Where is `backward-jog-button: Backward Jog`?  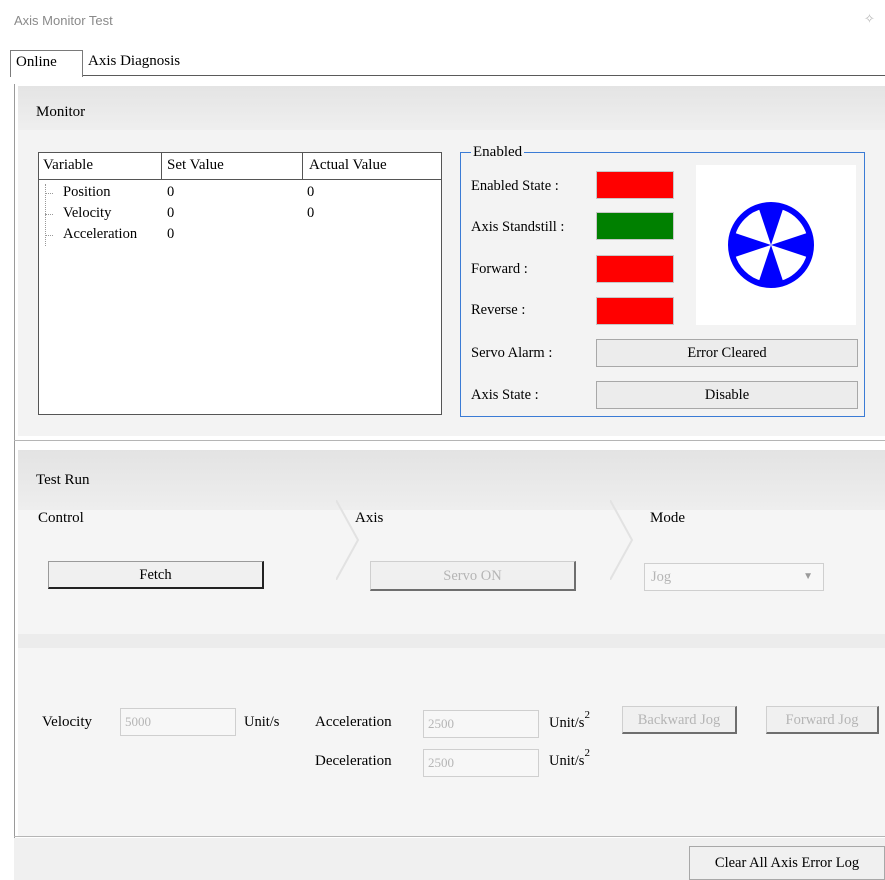 backward-jog-button: Backward Jog is located at coordinates (679, 720).